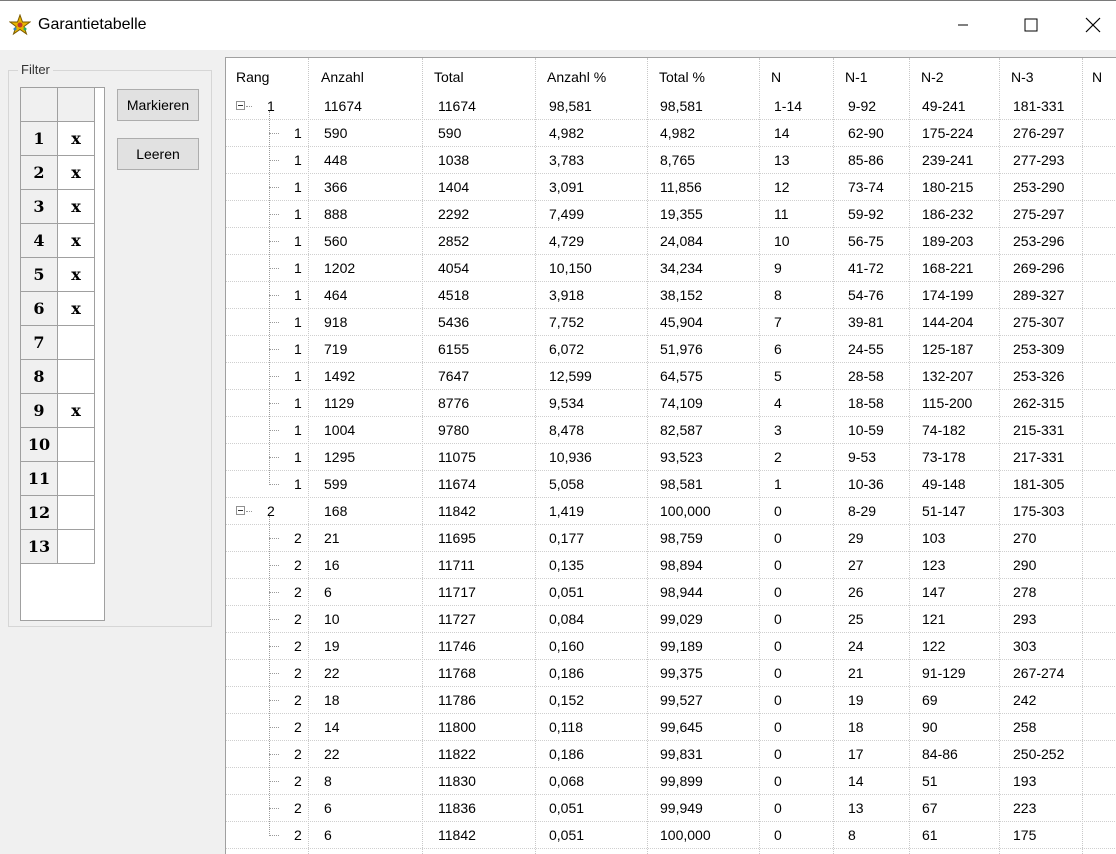 The width and height of the screenshot is (1116, 854). What do you see at coordinates (454, 403) in the screenshot?
I see `table-cell: 8776` at bounding box center [454, 403].